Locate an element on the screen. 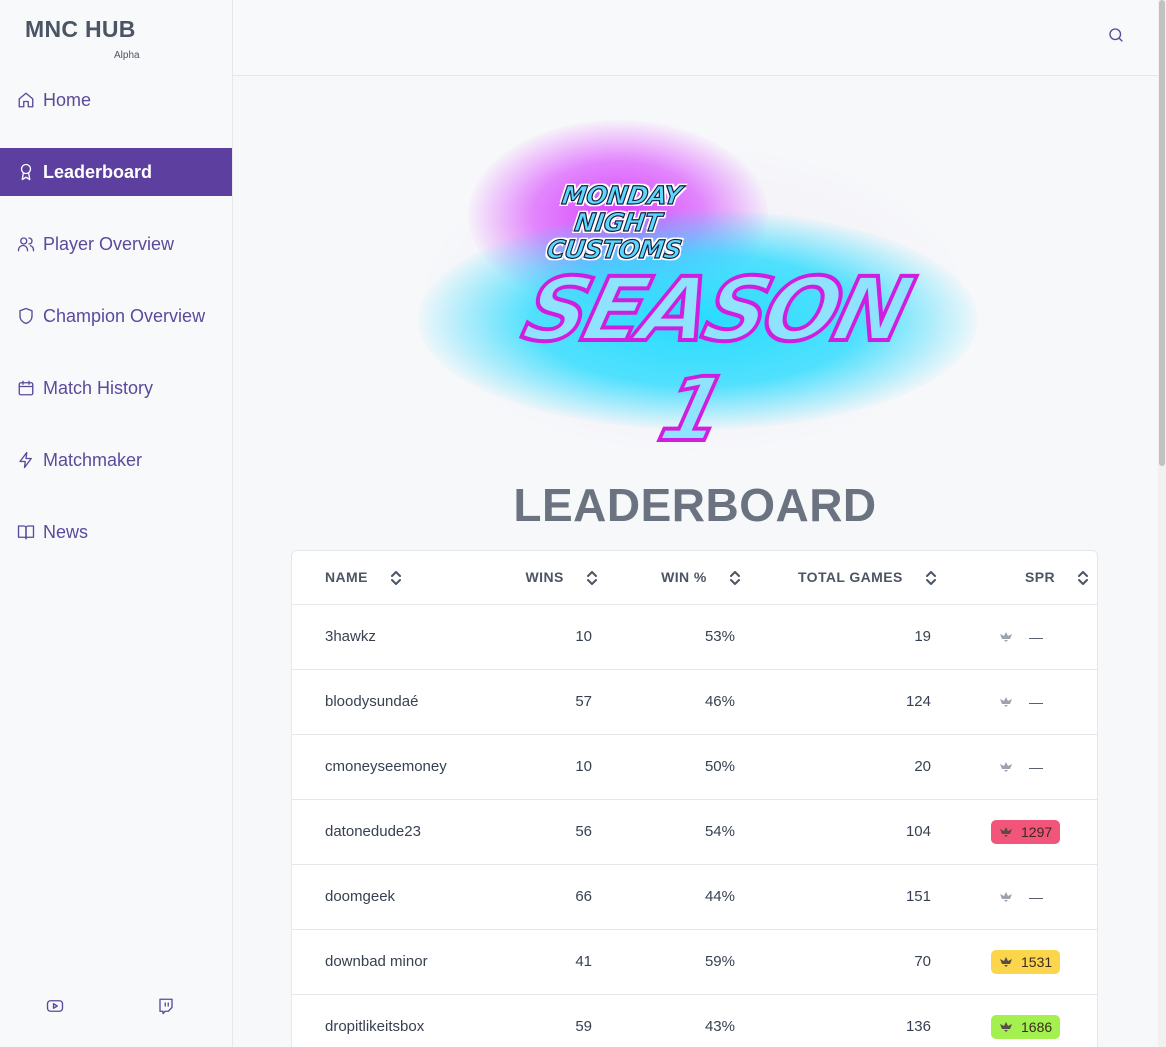 This screenshot has height=1047, width=1166. top-bar is located at coordinates (695, 38).